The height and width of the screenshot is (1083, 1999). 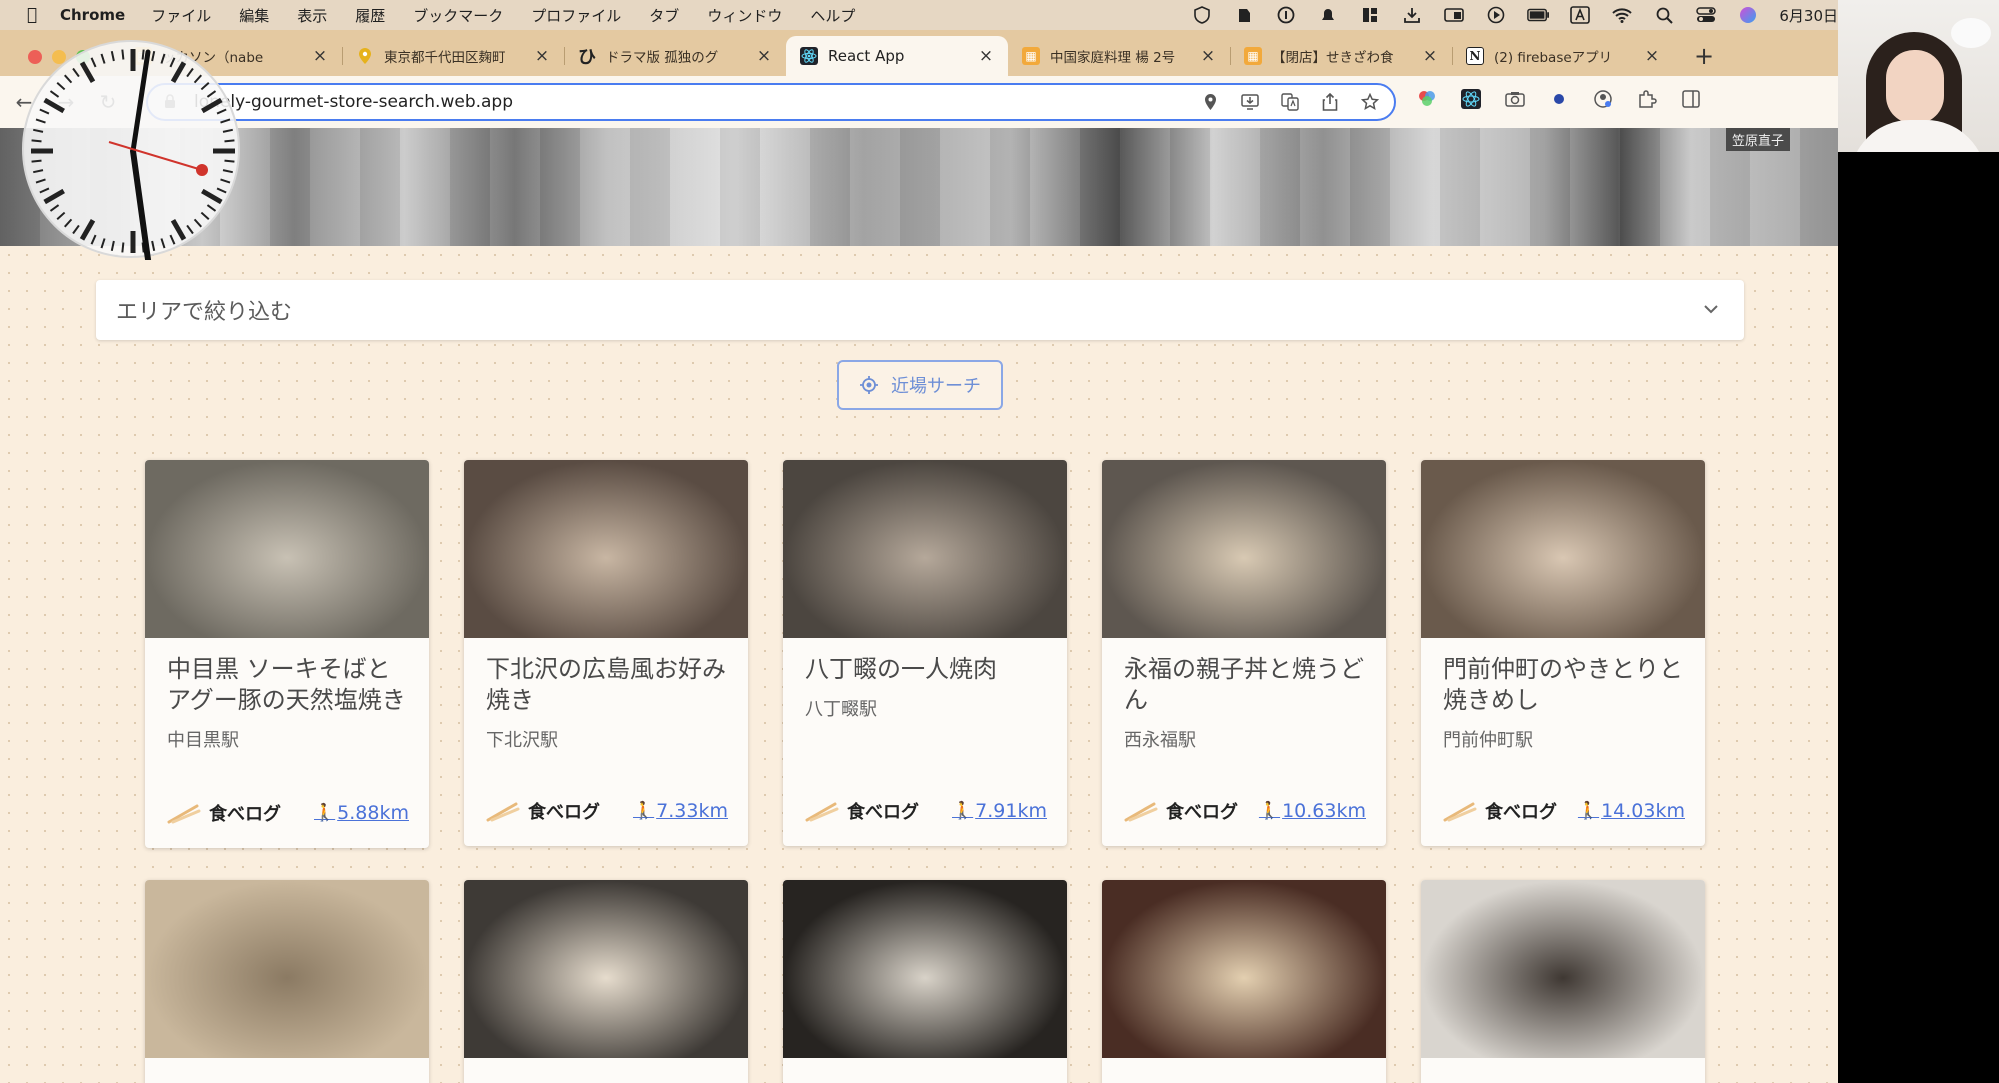 What do you see at coordinates (1664, 15) in the screenshot?
I see `spotlight-search-icon` at bounding box center [1664, 15].